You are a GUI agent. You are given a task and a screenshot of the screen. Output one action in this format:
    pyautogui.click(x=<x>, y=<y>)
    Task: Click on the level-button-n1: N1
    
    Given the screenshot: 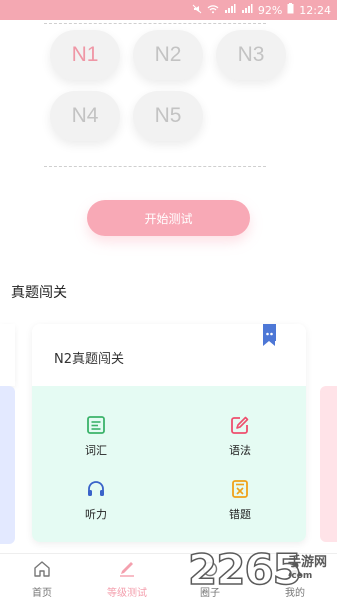 What is the action you would take?
    pyautogui.click(x=85, y=55)
    